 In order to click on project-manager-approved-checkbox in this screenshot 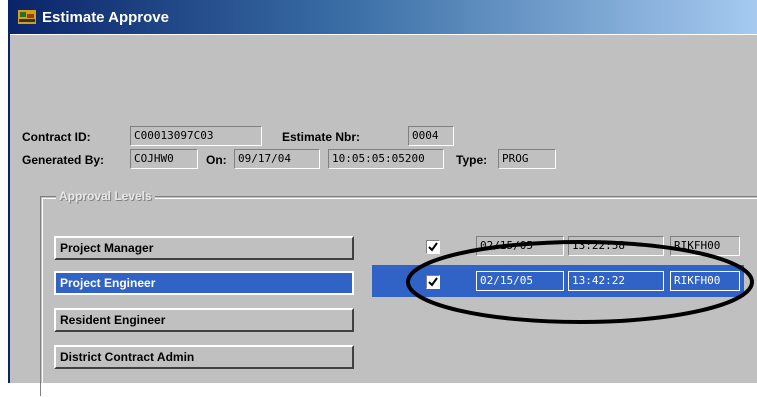, I will do `click(433, 247)`.